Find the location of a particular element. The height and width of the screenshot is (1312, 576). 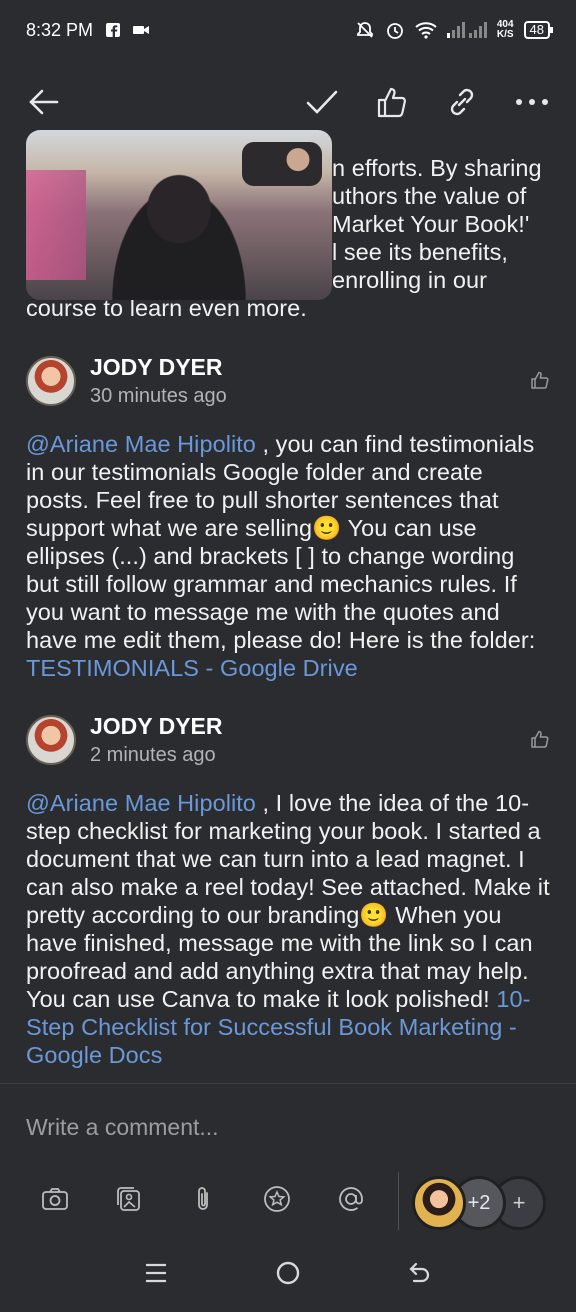

system-nav-bar is located at coordinates (288, 1272).